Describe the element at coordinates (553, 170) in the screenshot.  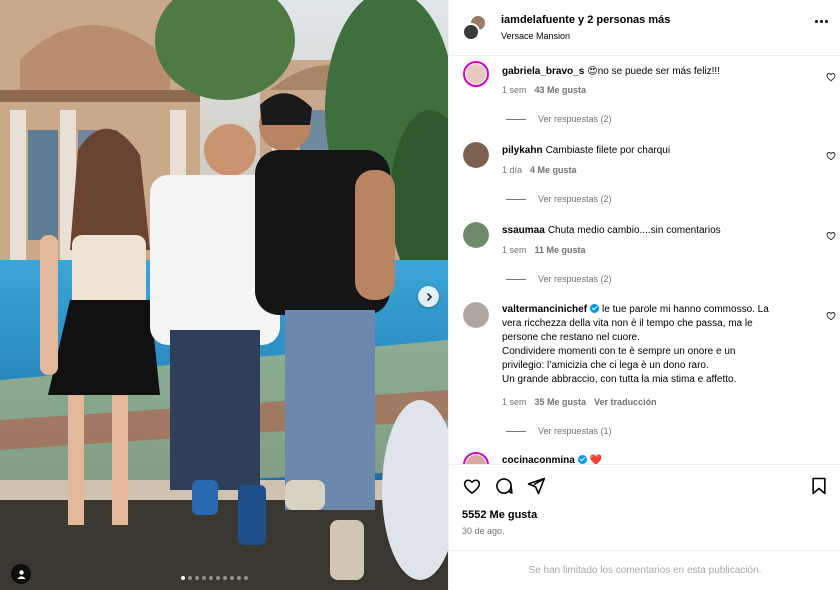
I see `comment-likes: 4 Me gusta` at that location.